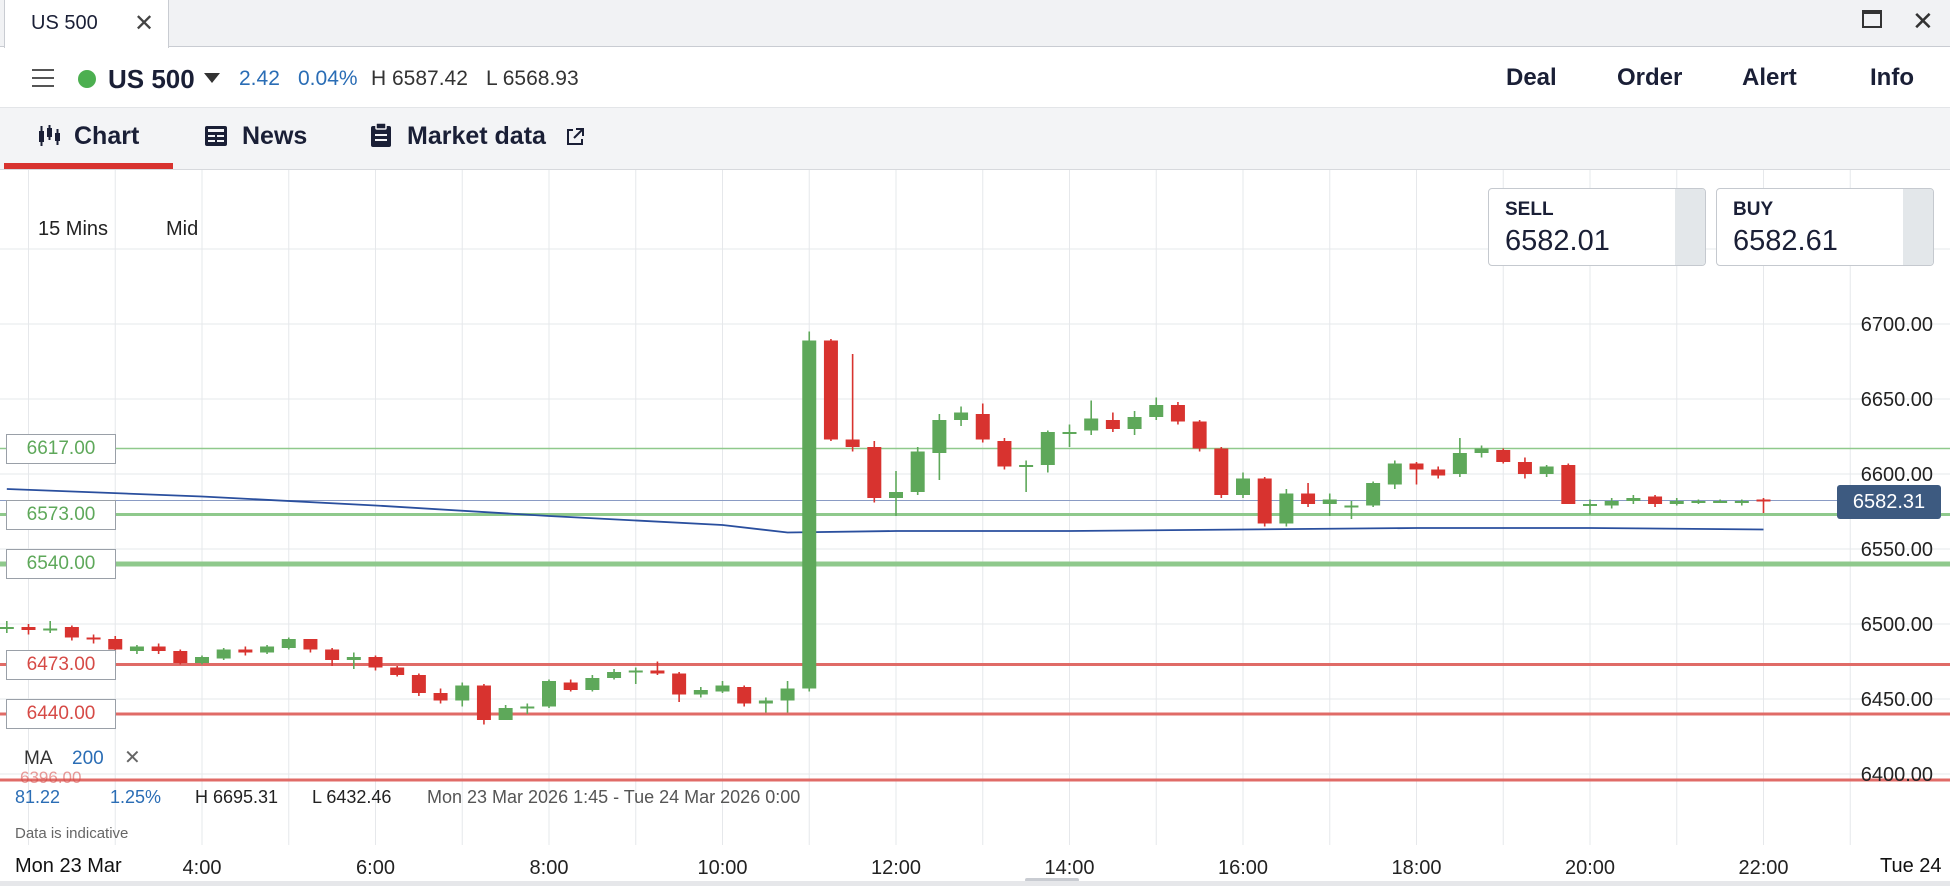 The image size is (1950, 886). Describe the element at coordinates (1531, 78) in the screenshot. I see `deal-button: Deal` at that location.